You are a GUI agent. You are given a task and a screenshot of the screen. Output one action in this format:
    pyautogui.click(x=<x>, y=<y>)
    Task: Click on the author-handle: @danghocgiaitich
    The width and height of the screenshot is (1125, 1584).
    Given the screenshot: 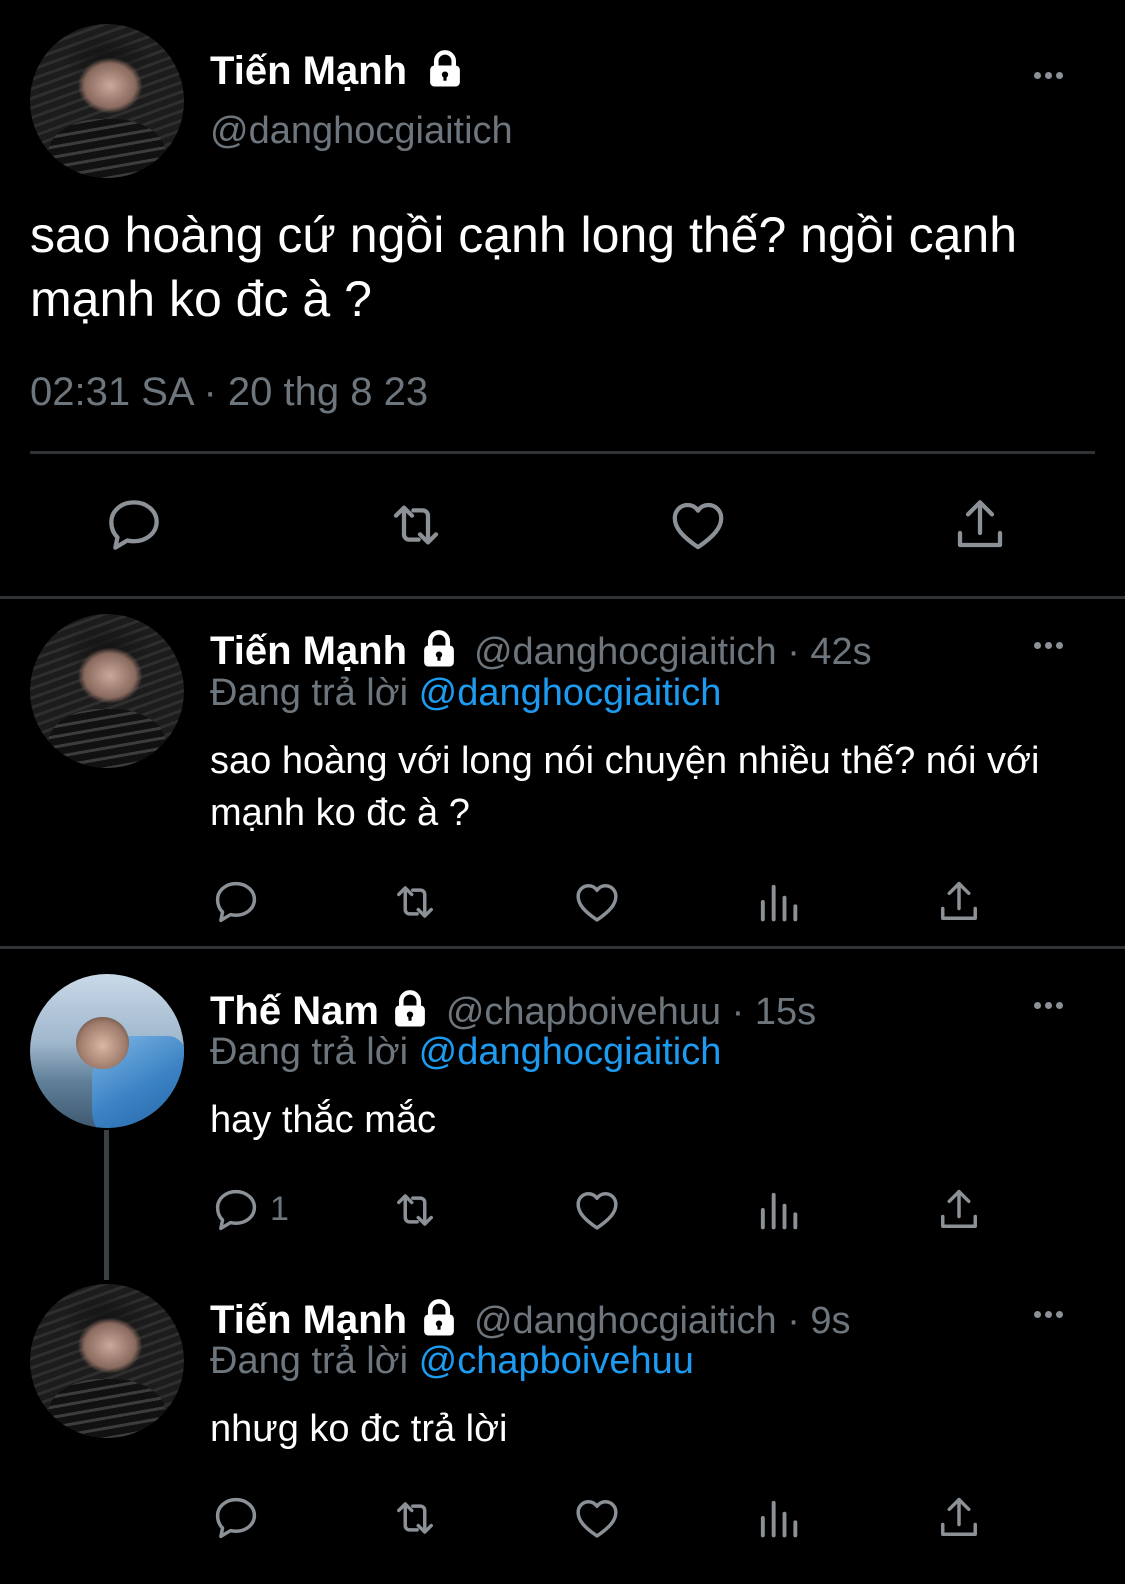 What is the action you would take?
    pyautogui.click(x=361, y=131)
    